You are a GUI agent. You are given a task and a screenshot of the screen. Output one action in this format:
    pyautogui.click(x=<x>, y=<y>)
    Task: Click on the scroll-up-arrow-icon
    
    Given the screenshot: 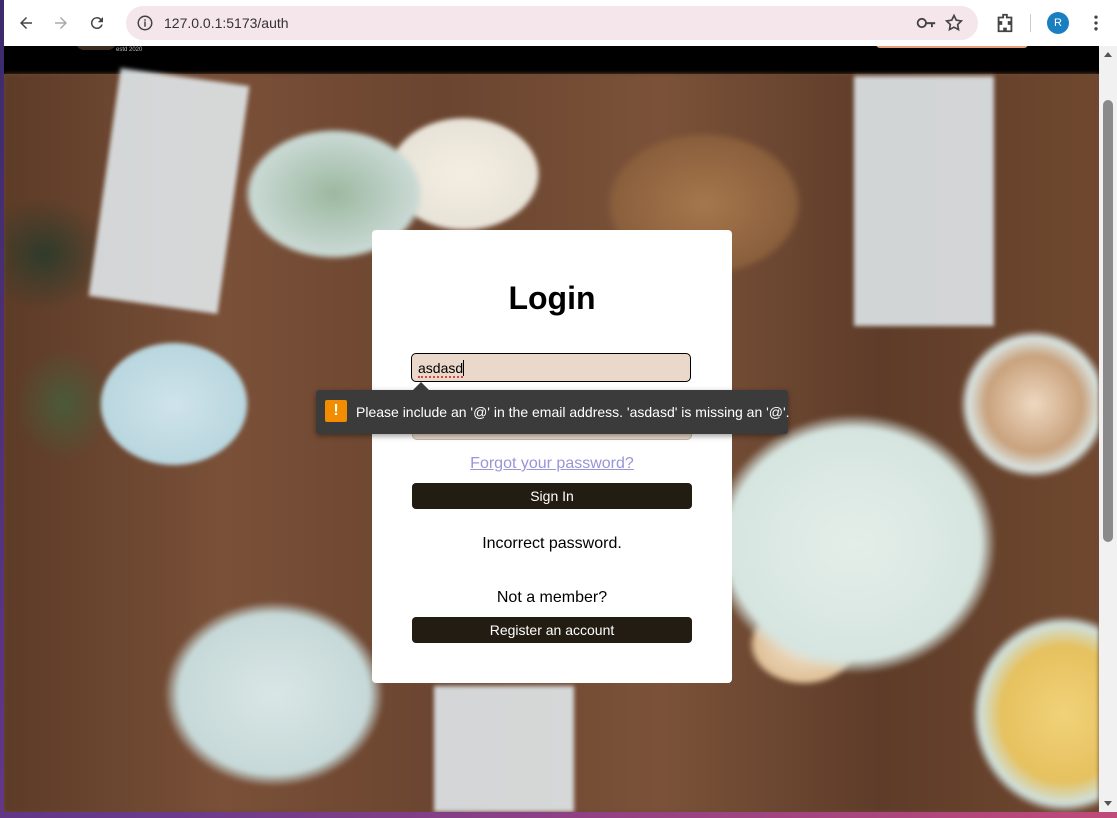 What is the action you would take?
    pyautogui.click(x=1108, y=54)
    